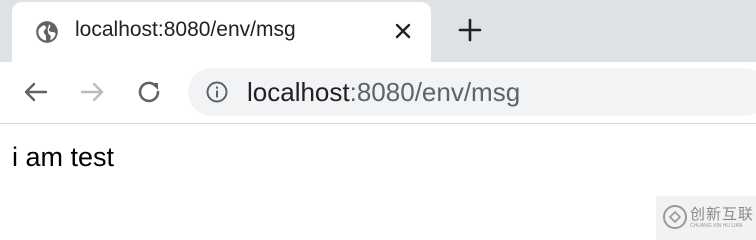 This screenshot has width=756, height=240. I want to click on reload-icon, so click(149, 92).